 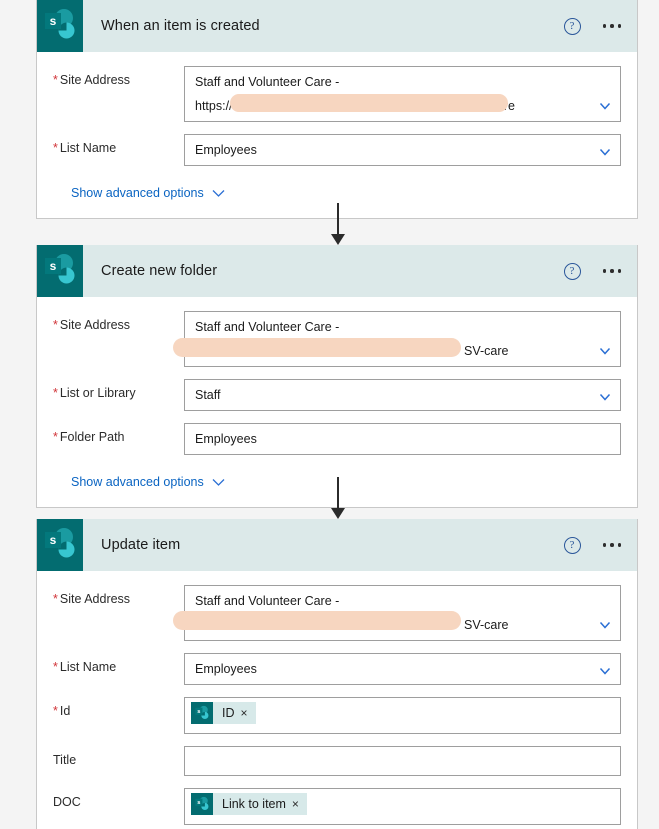 I want to click on card-header-actions: ?, so click(x=593, y=545).